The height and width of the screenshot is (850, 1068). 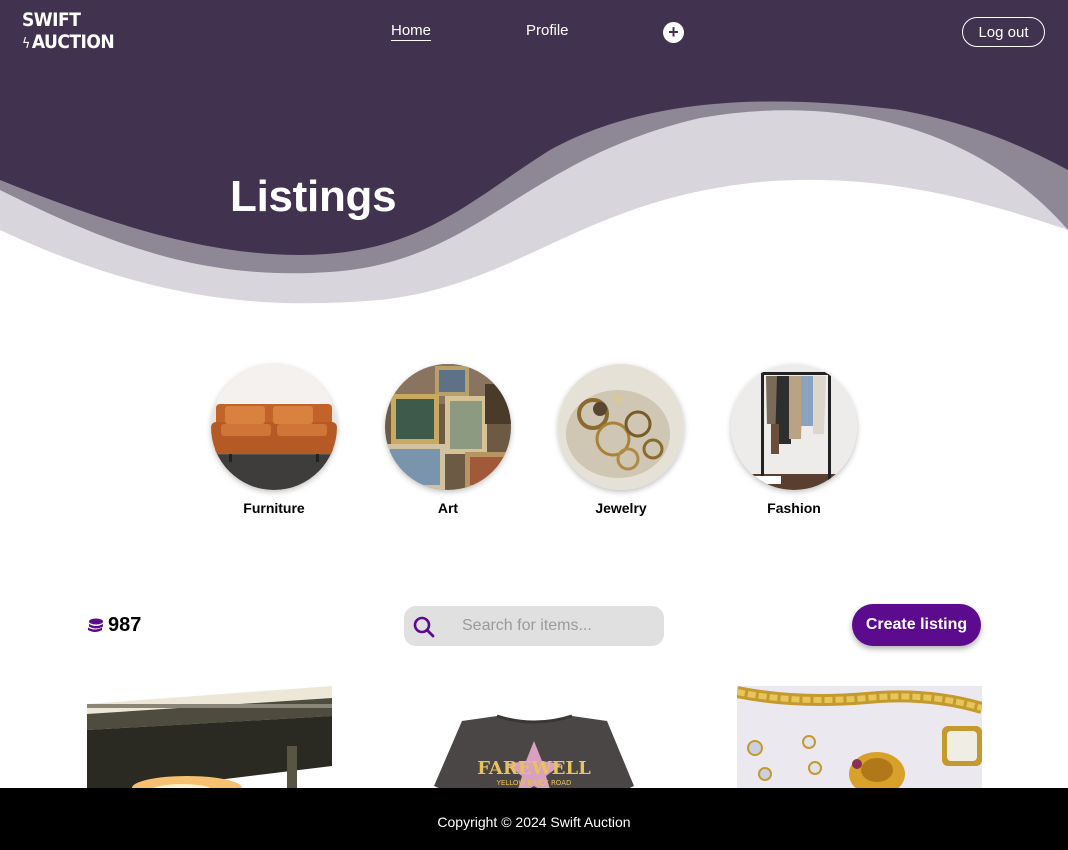 I want to click on logout-button: Log out, so click(x=1003, y=32).